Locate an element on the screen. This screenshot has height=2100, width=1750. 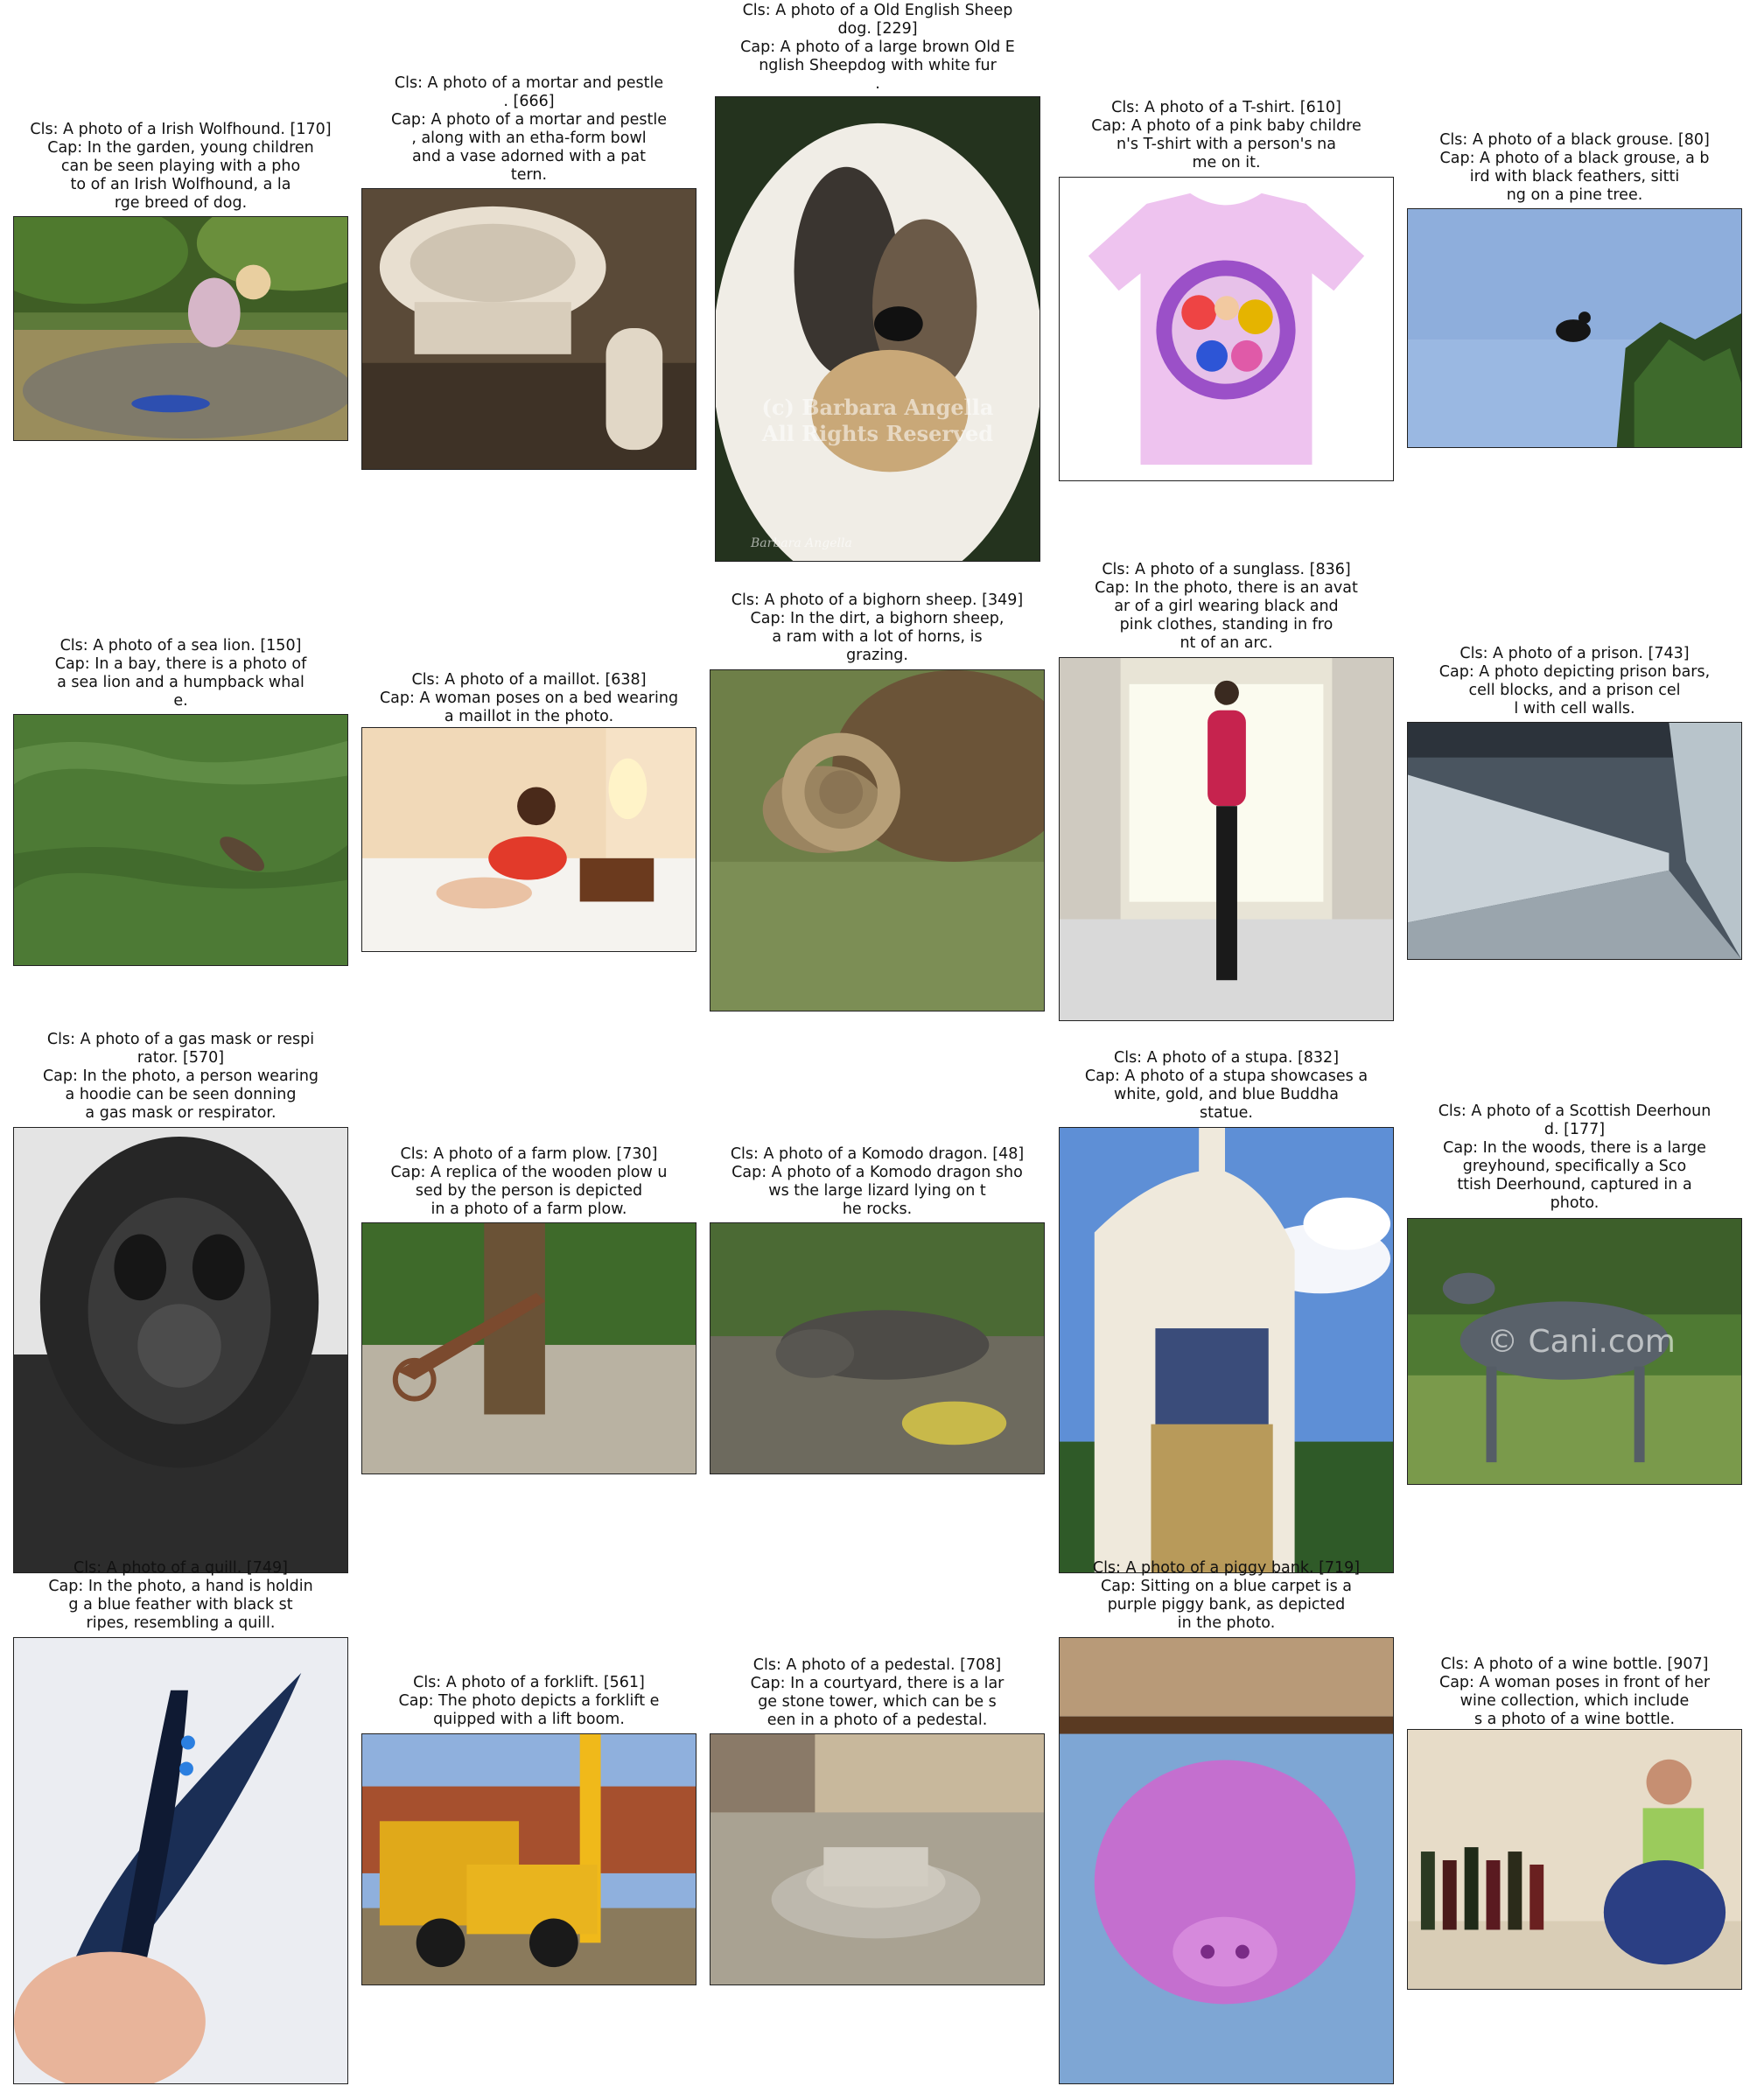
sheepdog-signature: Barbara Angella is located at coordinates (801, 543).